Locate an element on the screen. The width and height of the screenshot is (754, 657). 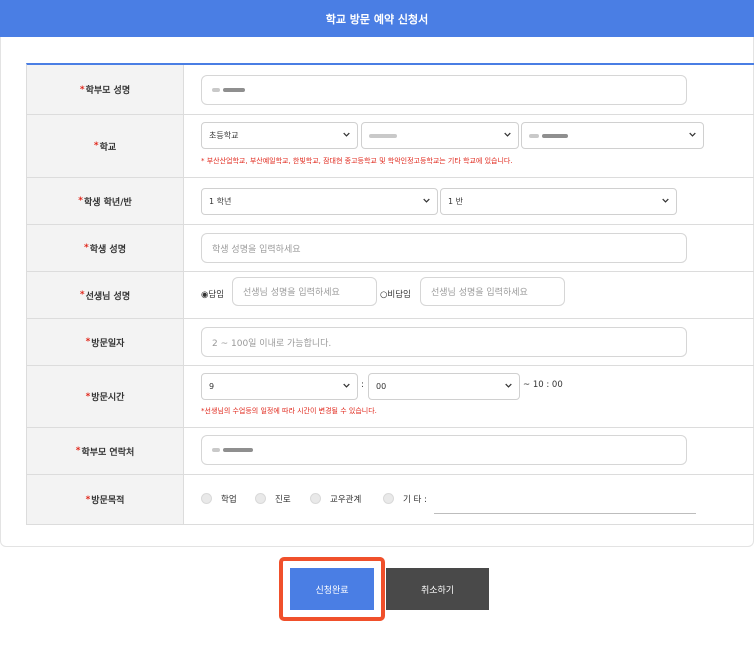
visit-purpose-label: * 방문목적 is located at coordinates (105, 499).